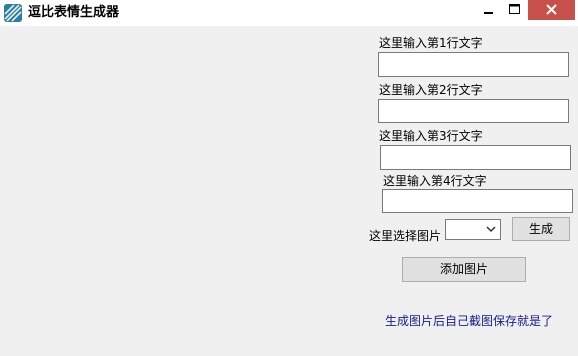 Image resolution: width=578 pixels, height=356 pixels. I want to click on line1-label: 这里输入第1行文字, so click(431, 43).